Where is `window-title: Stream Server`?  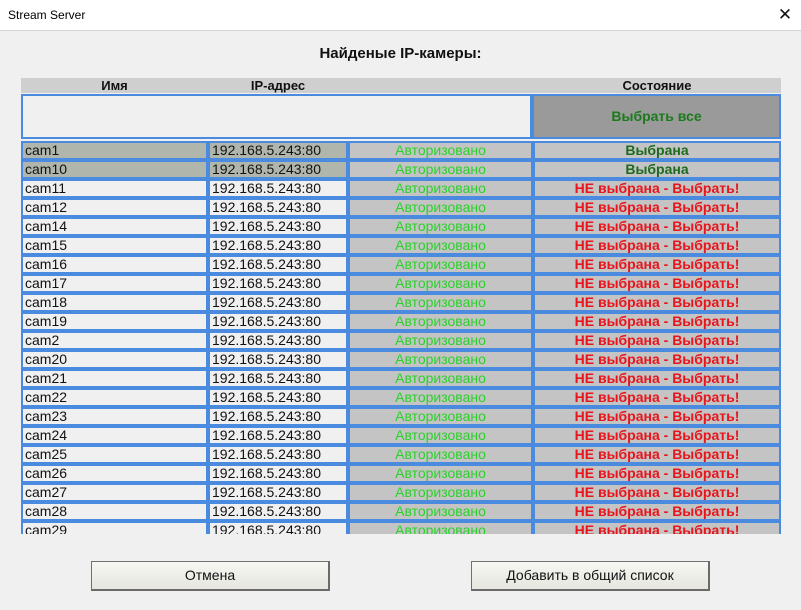 window-title: Stream Server is located at coordinates (47, 15).